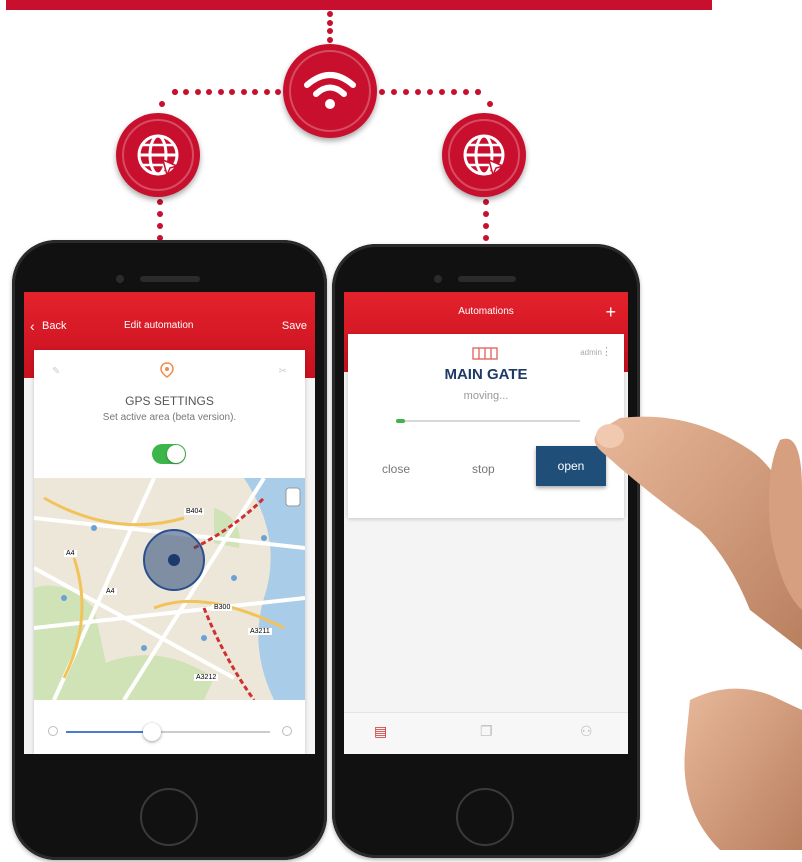 This screenshot has height=862, width=802. What do you see at coordinates (483, 469) in the screenshot?
I see `stop-button: stop` at bounding box center [483, 469].